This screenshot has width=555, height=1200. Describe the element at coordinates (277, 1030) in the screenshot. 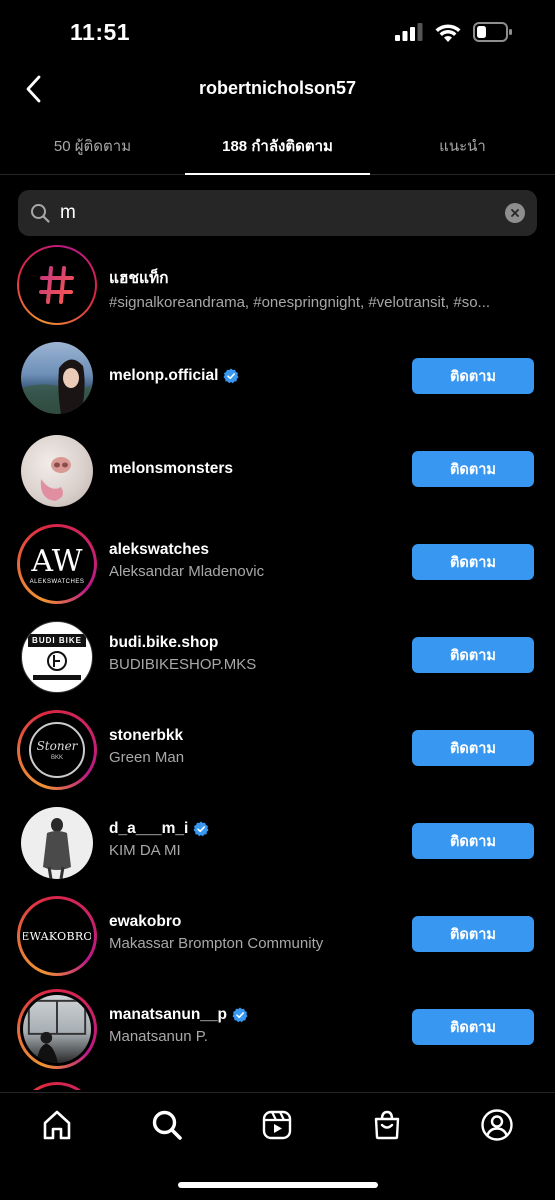

I see `list-item: manatsanun__p Manatsanun P. ติดตาม` at that location.